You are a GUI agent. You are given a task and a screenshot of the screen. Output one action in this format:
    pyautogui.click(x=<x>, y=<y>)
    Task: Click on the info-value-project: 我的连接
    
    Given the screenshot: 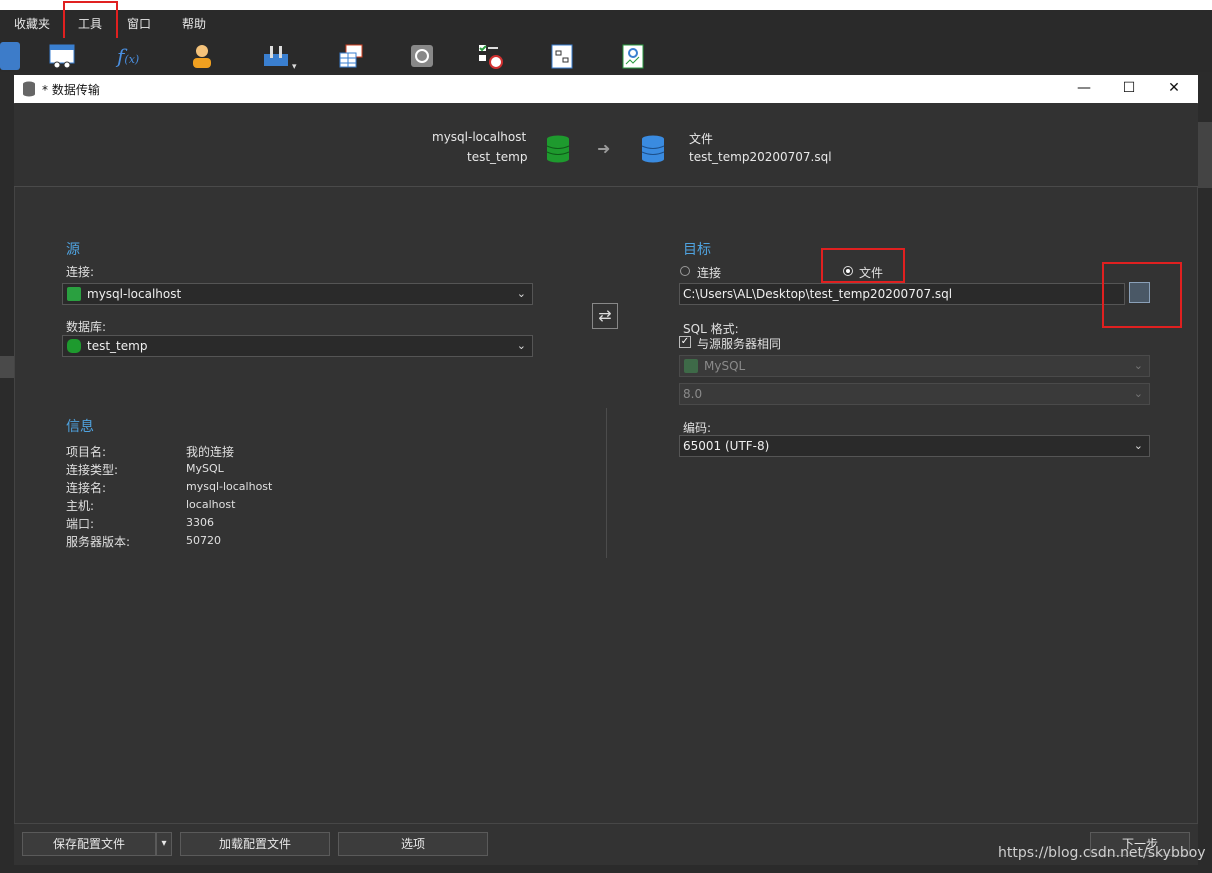 What is the action you would take?
    pyautogui.click(x=210, y=452)
    